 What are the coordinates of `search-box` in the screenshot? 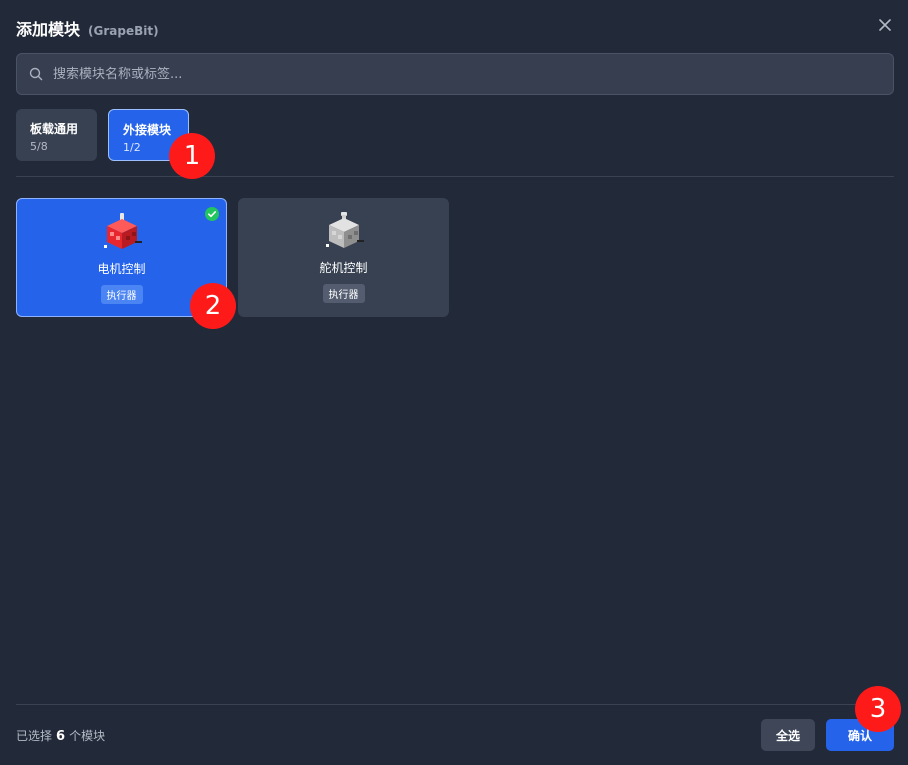 It's located at (455, 74).